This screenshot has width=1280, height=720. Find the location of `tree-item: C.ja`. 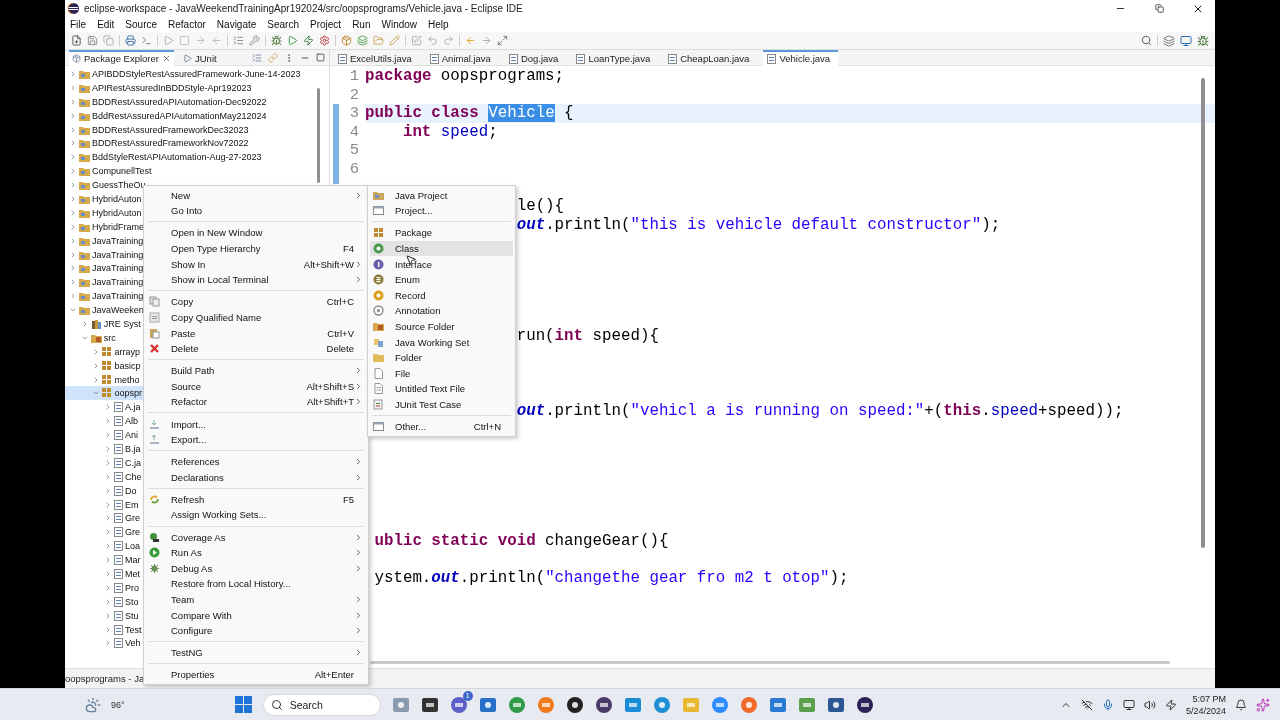

tree-item: C.ja is located at coordinates (104, 462).